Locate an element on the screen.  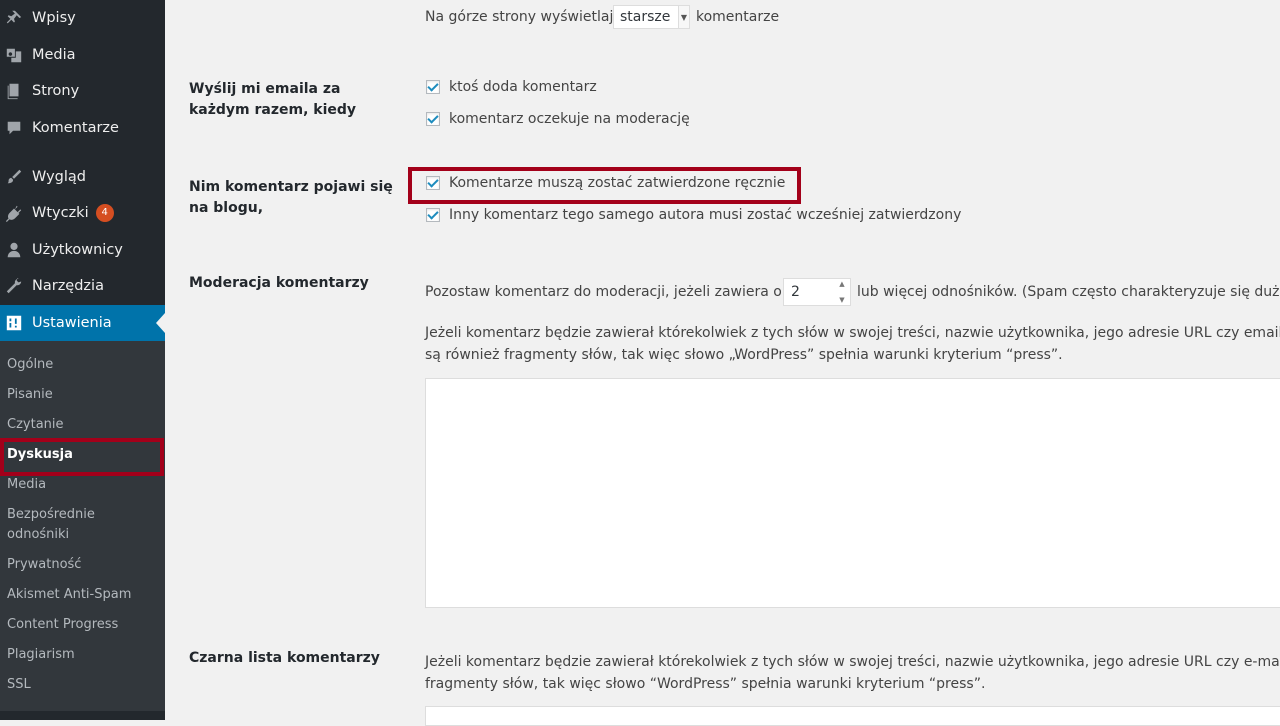
menu-item-plugins: Wtyczki 4 is located at coordinates (82, 213).